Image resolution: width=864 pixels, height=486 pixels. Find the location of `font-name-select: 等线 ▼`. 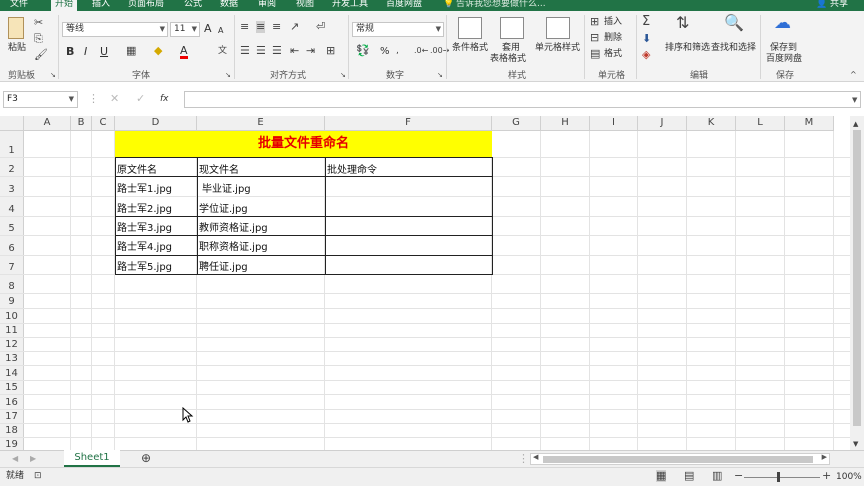

font-name-select: 等线 ▼ is located at coordinates (115, 29).